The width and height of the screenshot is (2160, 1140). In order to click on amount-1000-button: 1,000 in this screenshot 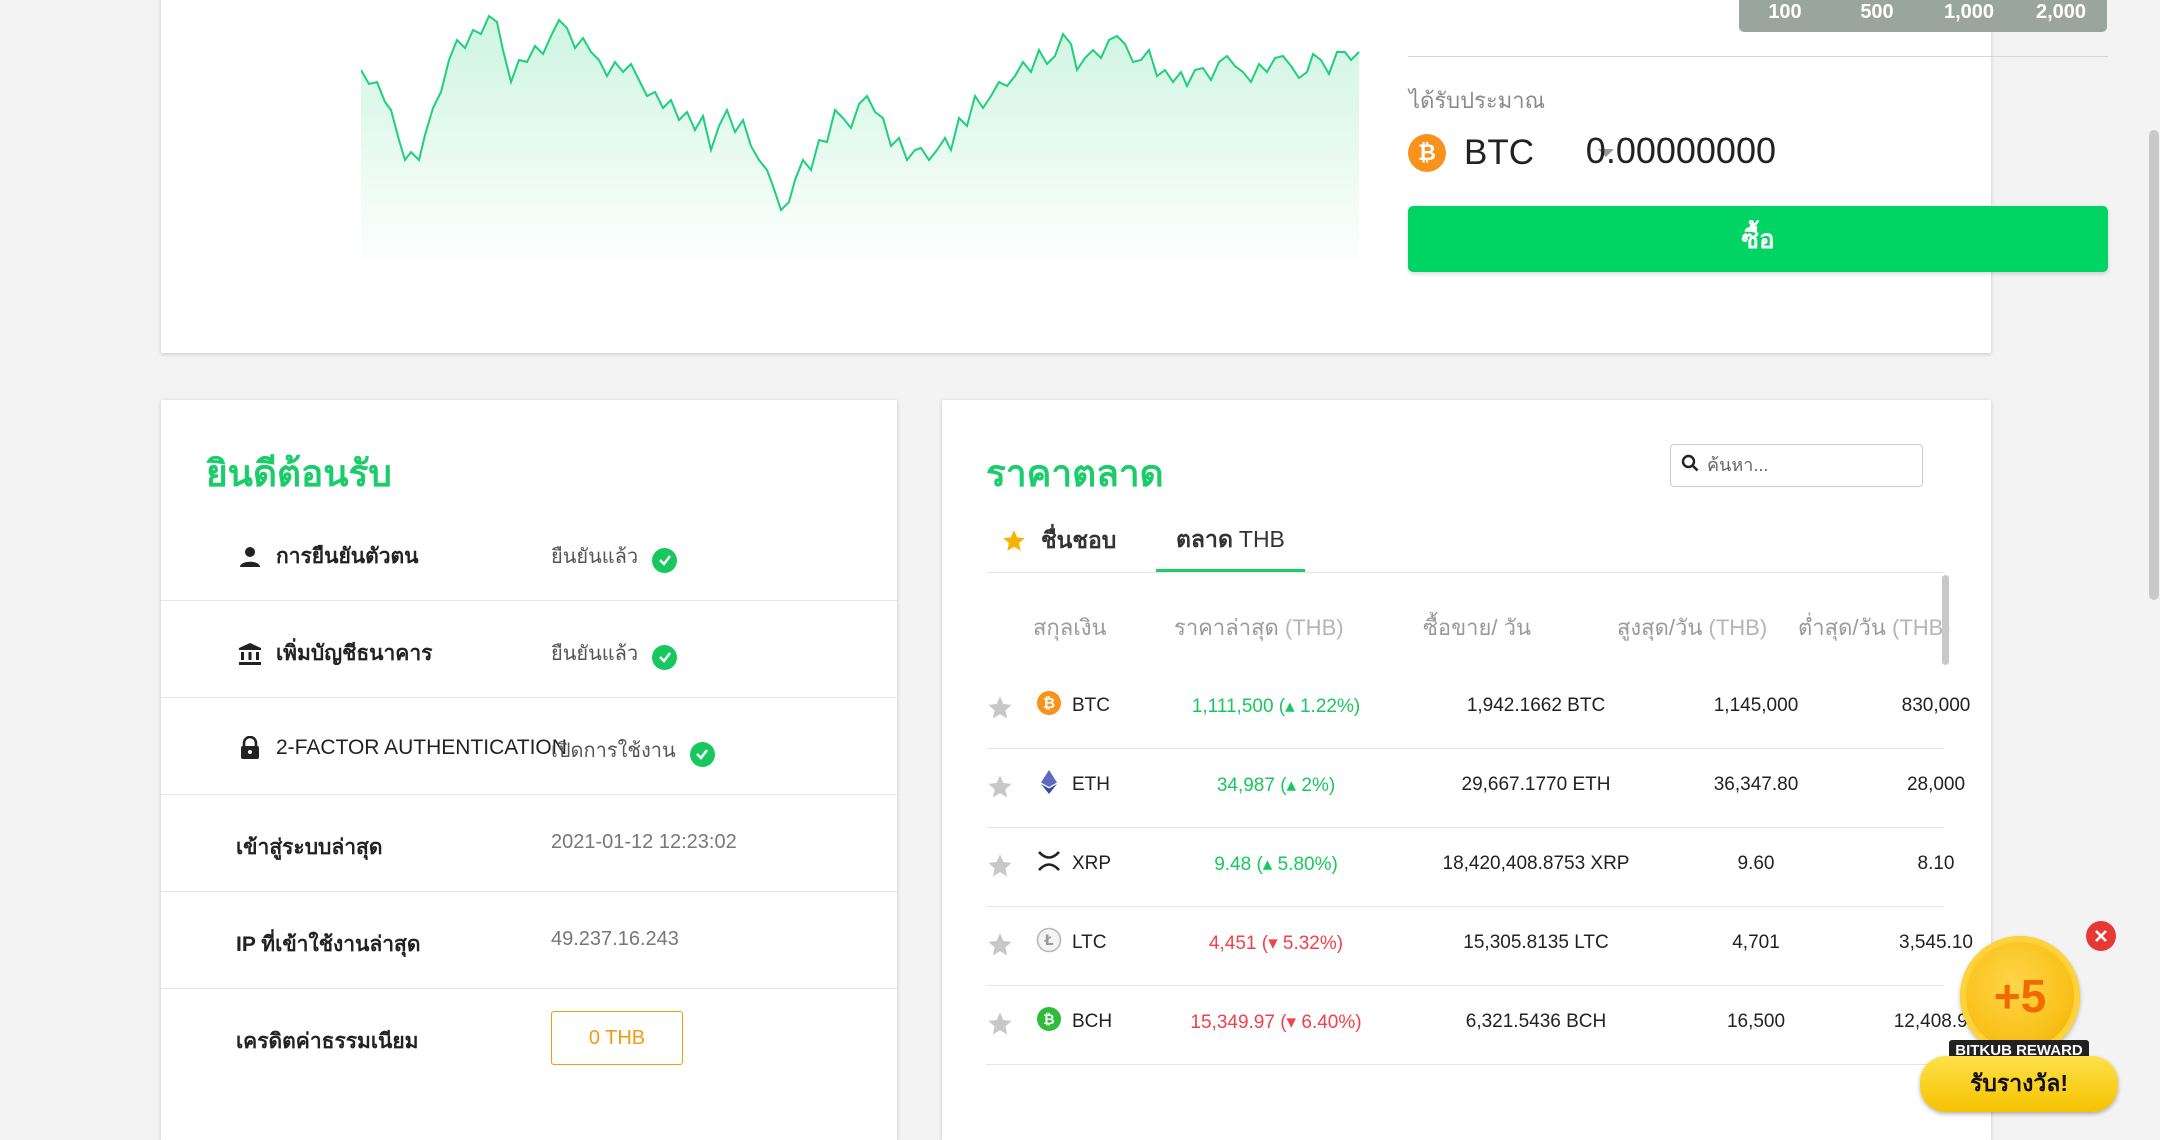, I will do `click(1969, 16)`.